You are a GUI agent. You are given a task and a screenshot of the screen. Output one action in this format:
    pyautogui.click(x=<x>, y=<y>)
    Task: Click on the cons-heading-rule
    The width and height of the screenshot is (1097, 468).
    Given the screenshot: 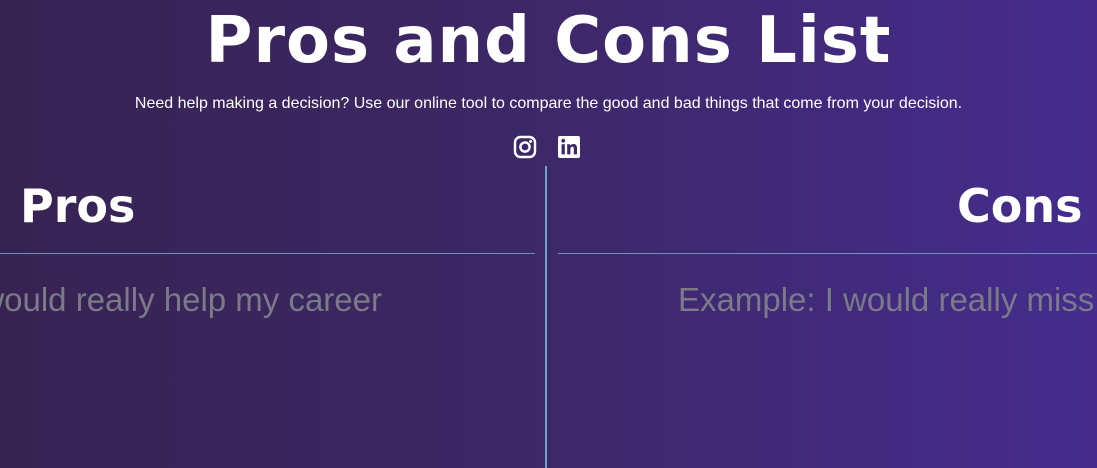 What is the action you would take?
    pyautogui.click(x=827, y=253)
    